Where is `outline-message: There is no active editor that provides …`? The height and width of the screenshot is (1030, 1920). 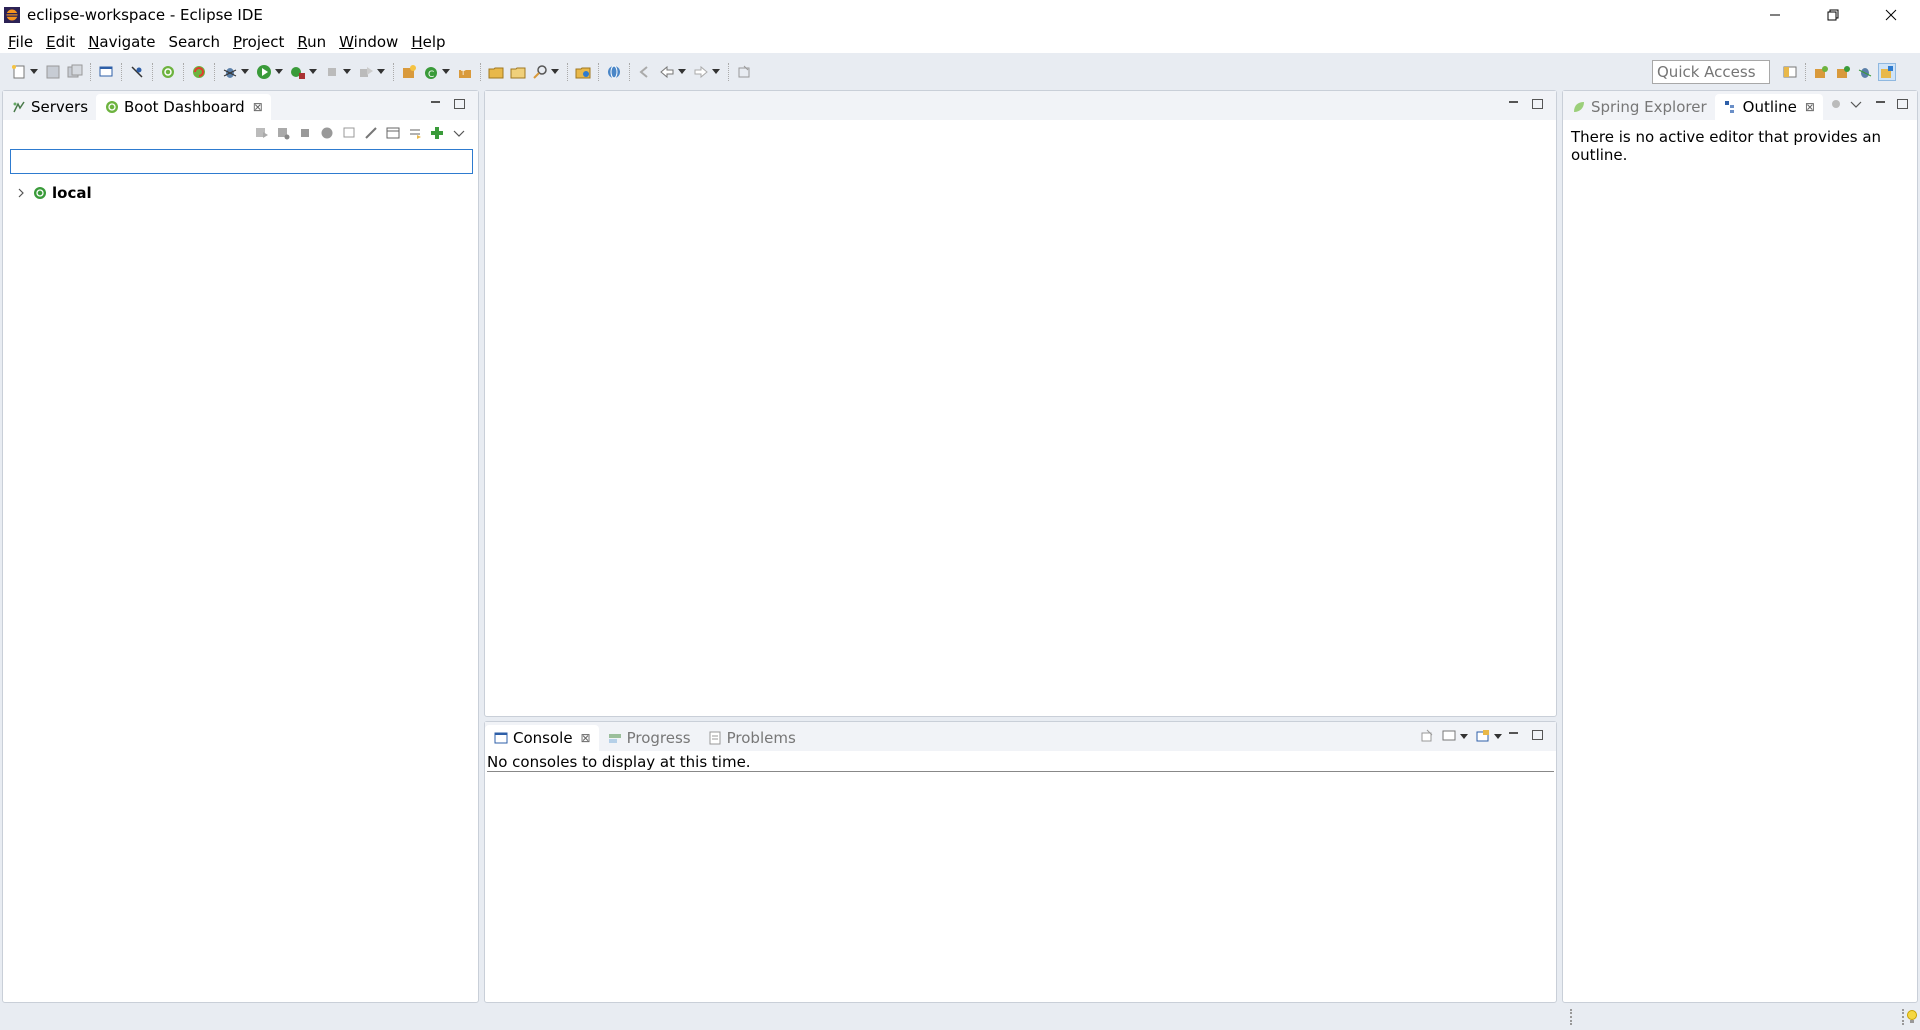
outline-message: There is no active editor that provides … is located at coordinates (1726, 146).